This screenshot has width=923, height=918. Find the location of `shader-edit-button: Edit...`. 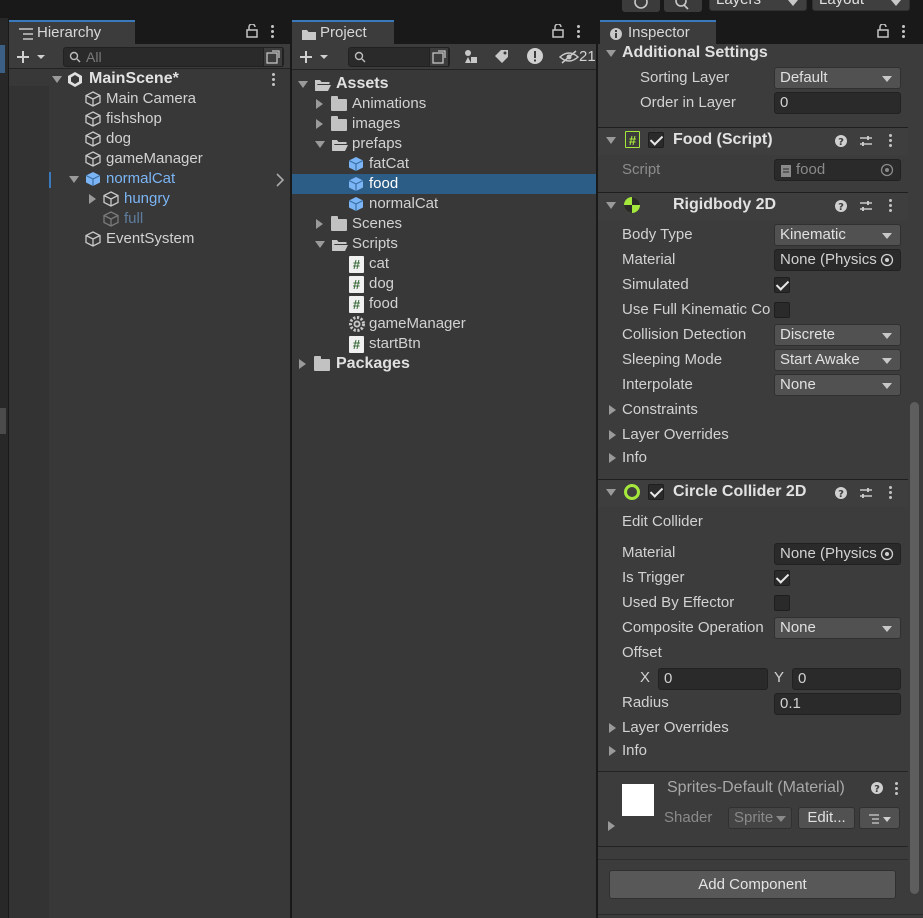

shader-edit-button: Edit... is located at coordinates (826, 818).